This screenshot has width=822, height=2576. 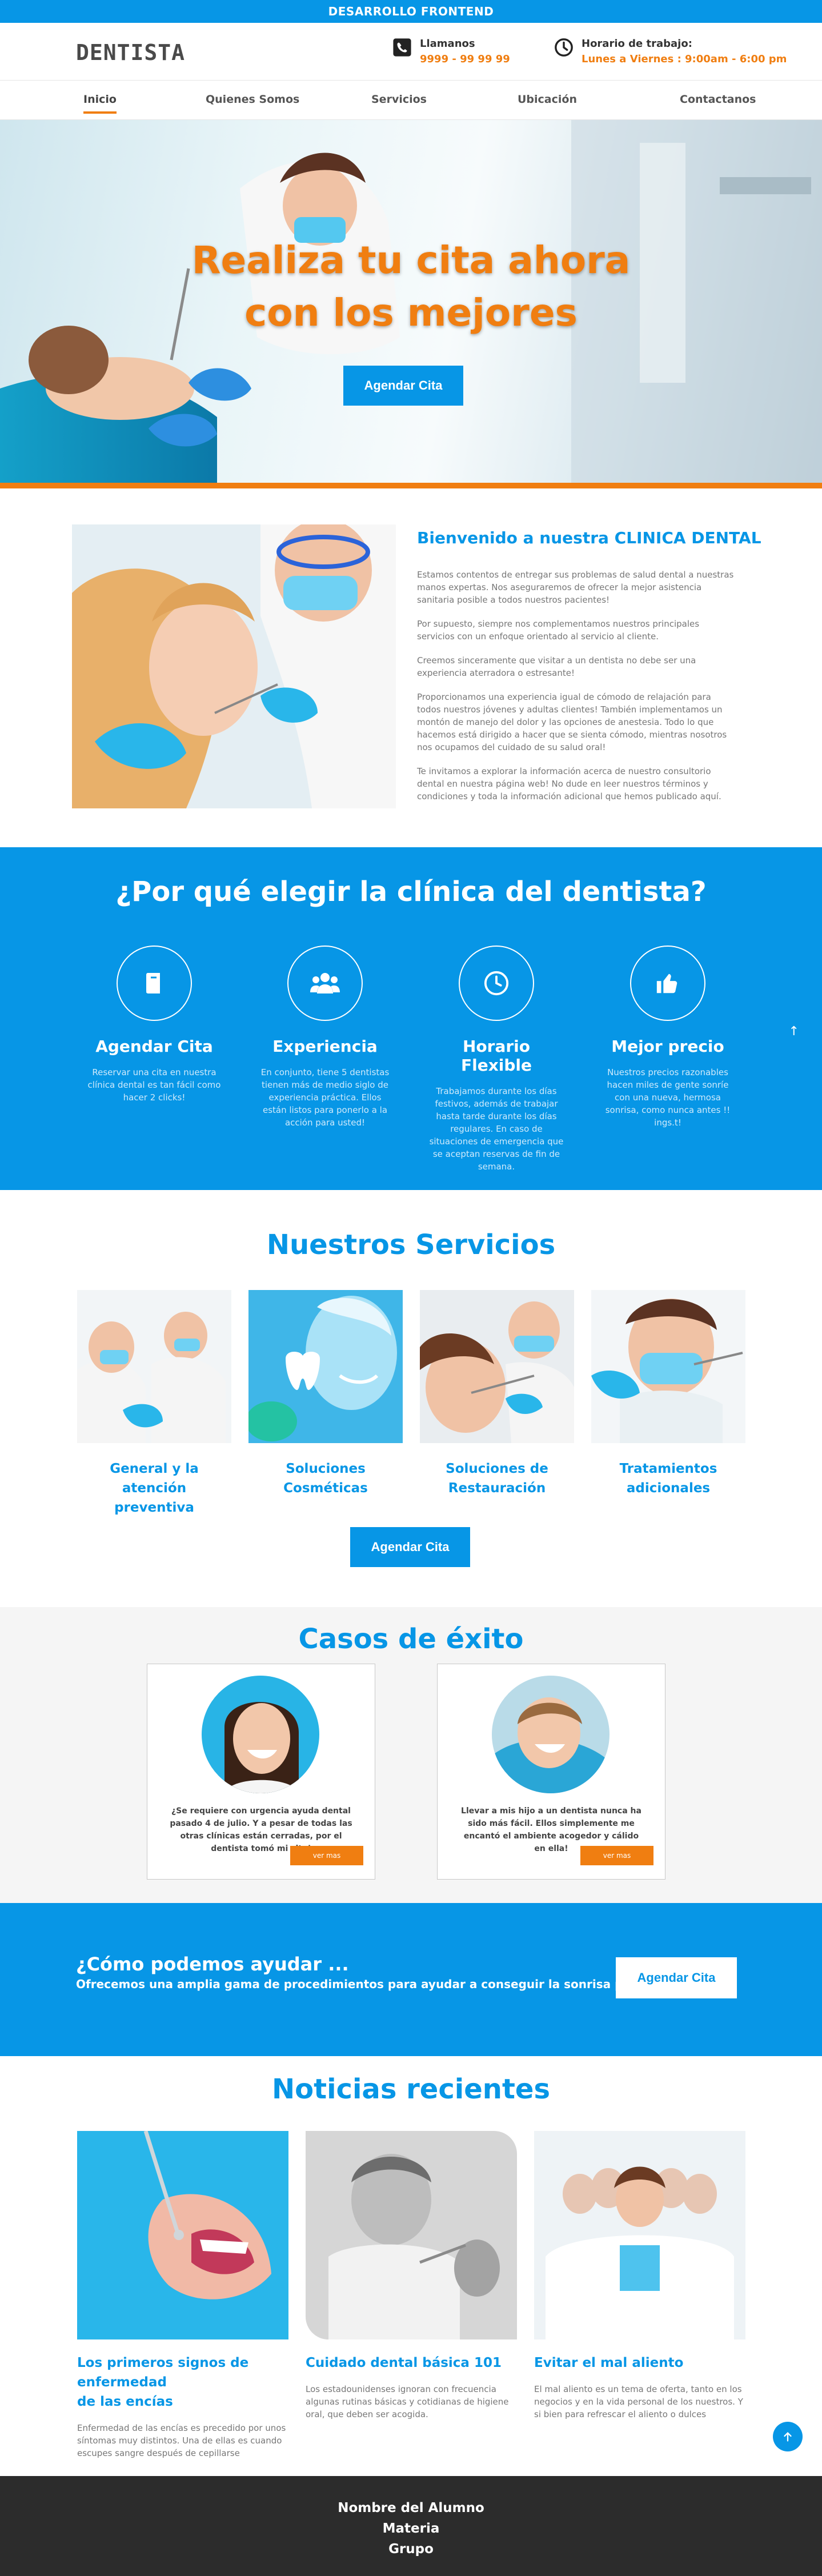 I want to click on arrow-up-icon, so click(x=788, y=2436).